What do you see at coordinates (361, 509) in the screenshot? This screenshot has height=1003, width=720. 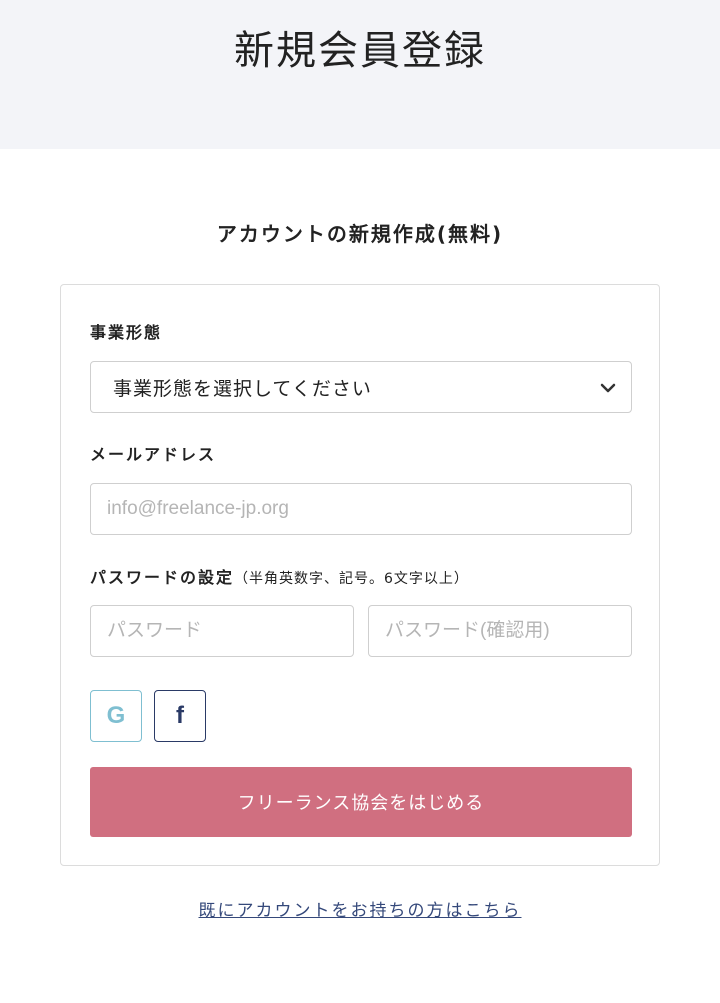 I see `email-input` at bounding box center [361, 509].